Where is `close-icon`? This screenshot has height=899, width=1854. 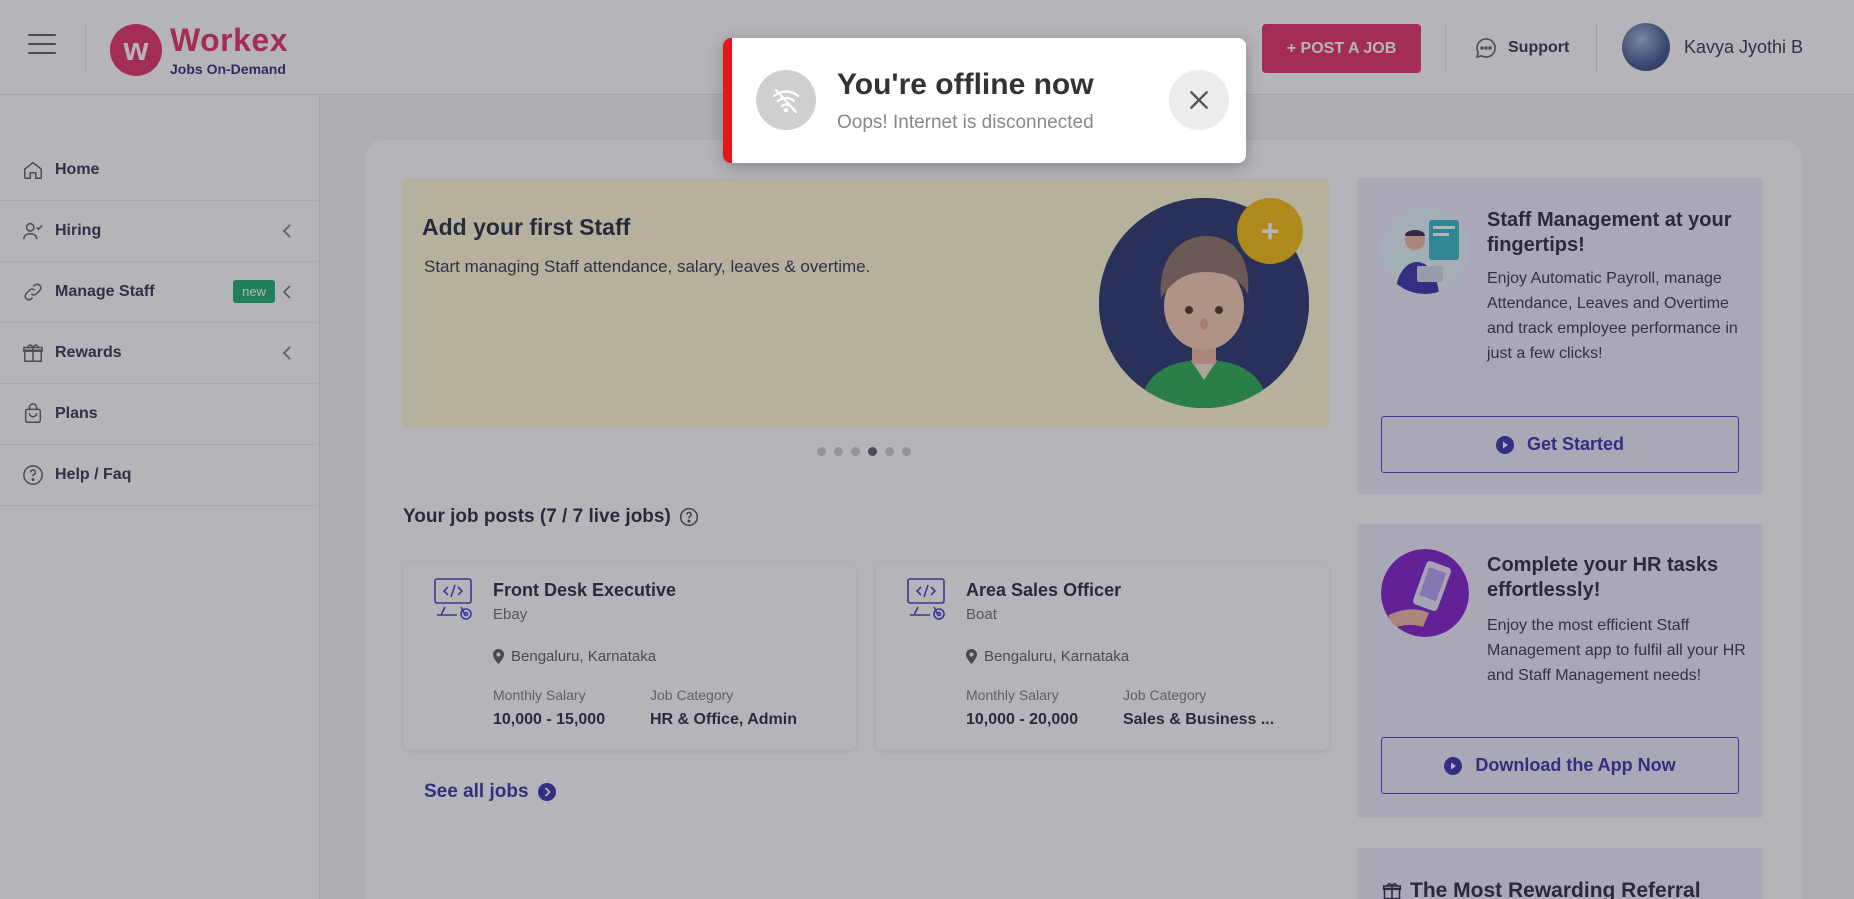
close-icon is located at coordinates (1199, 100).